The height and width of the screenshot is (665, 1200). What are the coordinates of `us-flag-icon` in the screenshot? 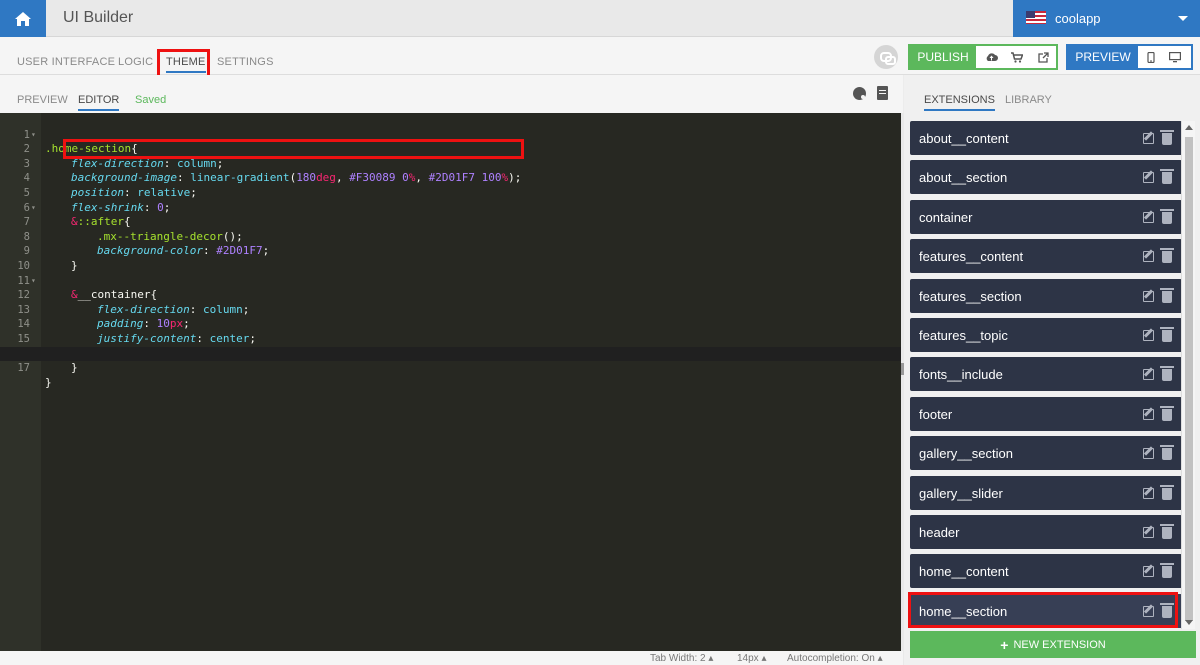 It's located at (1036, 17).